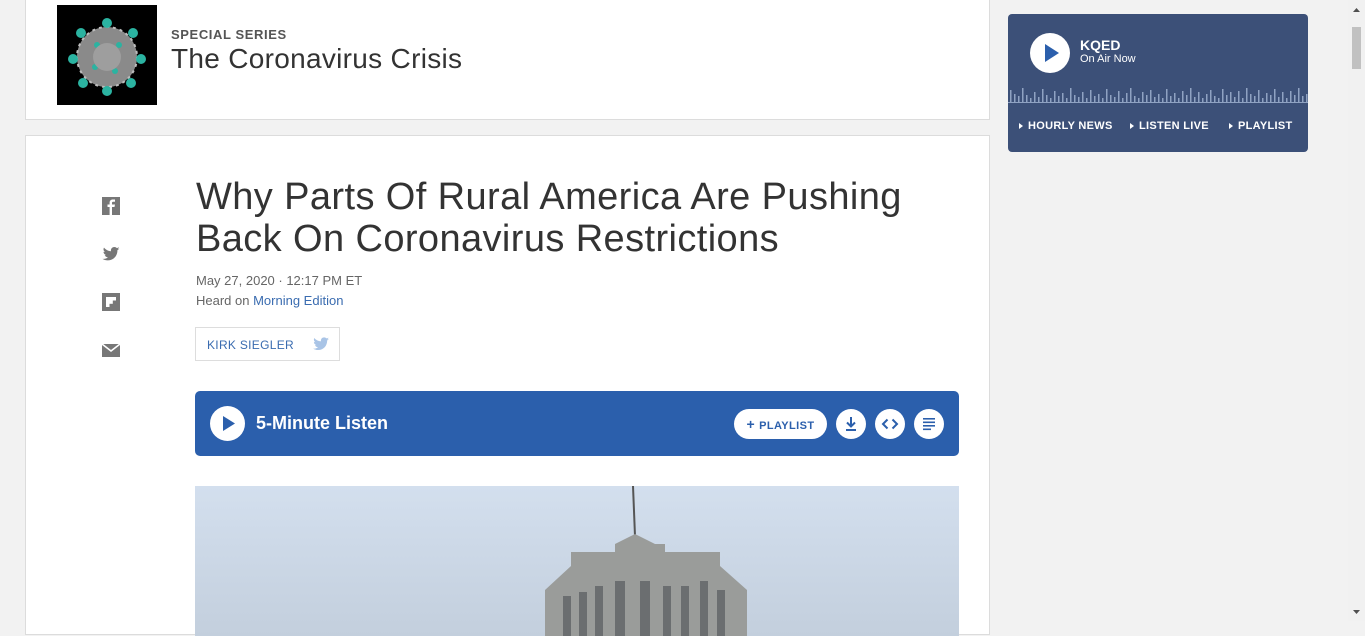 The image size is (1365, 636). Describe the element at coordinates (1356, 10) in the screenshot. I see `scroll-up-arrow-icon` at that location.